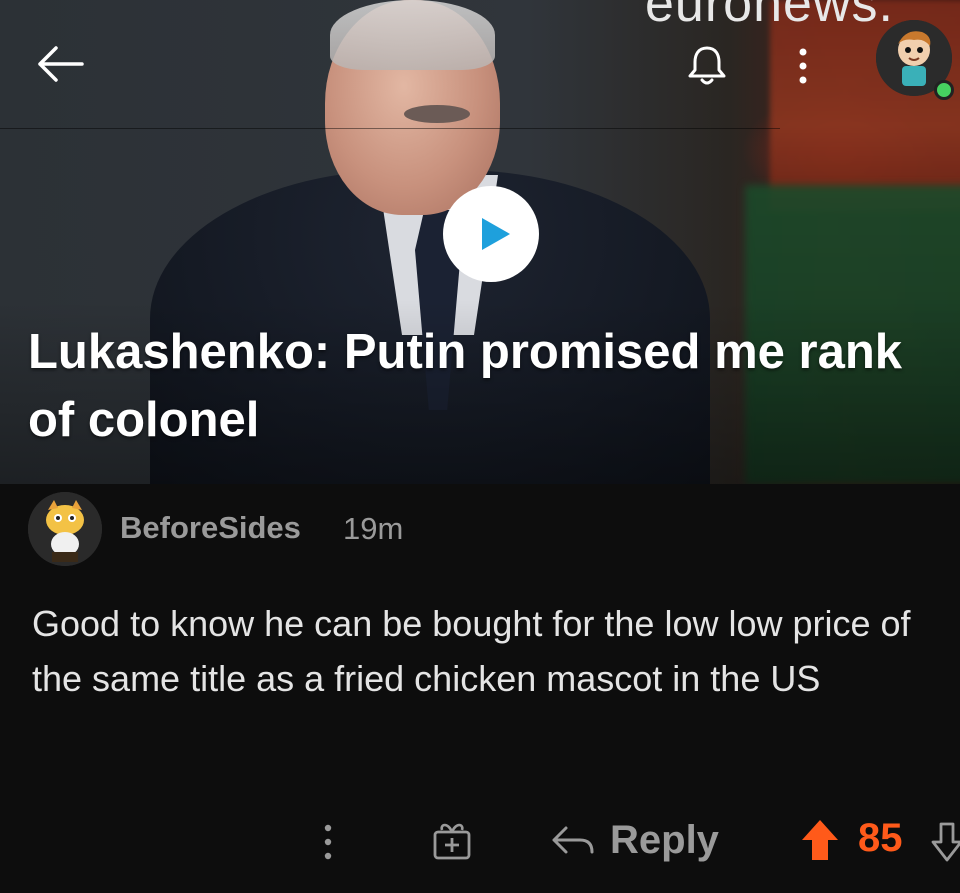  Describe the element at coordinates (210, 528) in the screenshot. I see `comment-username: BeforeSides` at that location.